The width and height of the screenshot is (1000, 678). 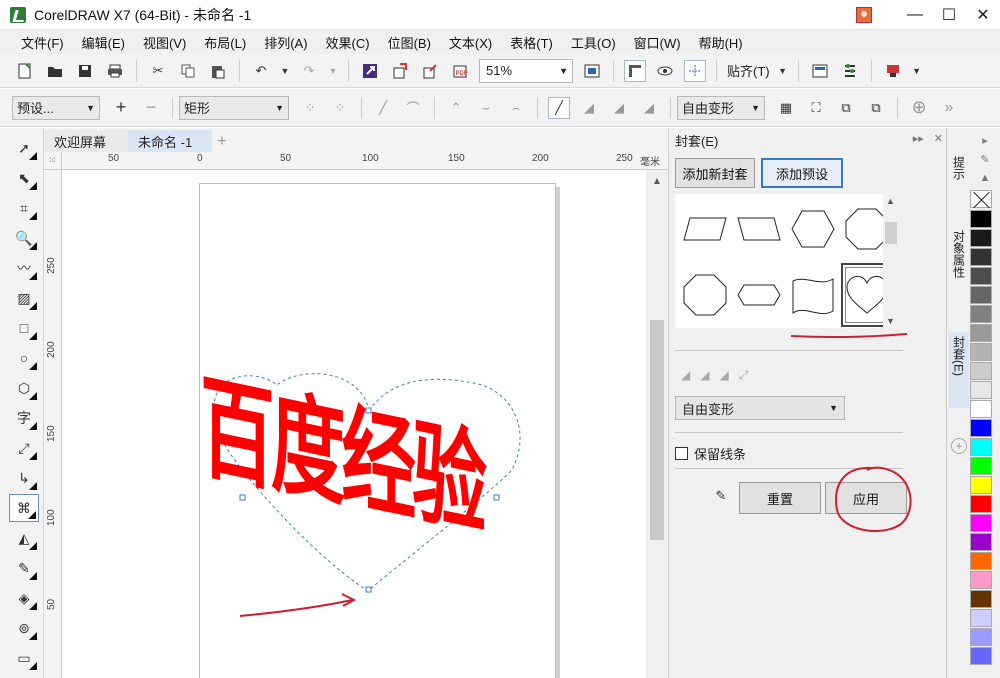 What do you see at coordinates (24, 538) in the screenshot?
I see `transparency-tool-icon: ◭` at bounding box center [24, 538].